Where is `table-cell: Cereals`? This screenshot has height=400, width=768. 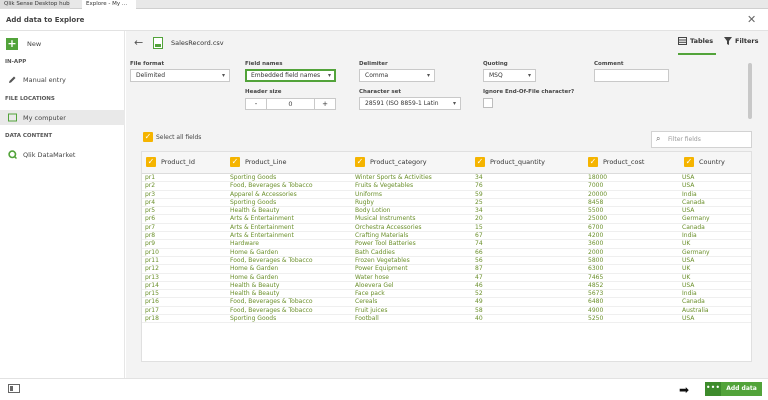
table-cell: Cereals is located at coordinates (366, 302).